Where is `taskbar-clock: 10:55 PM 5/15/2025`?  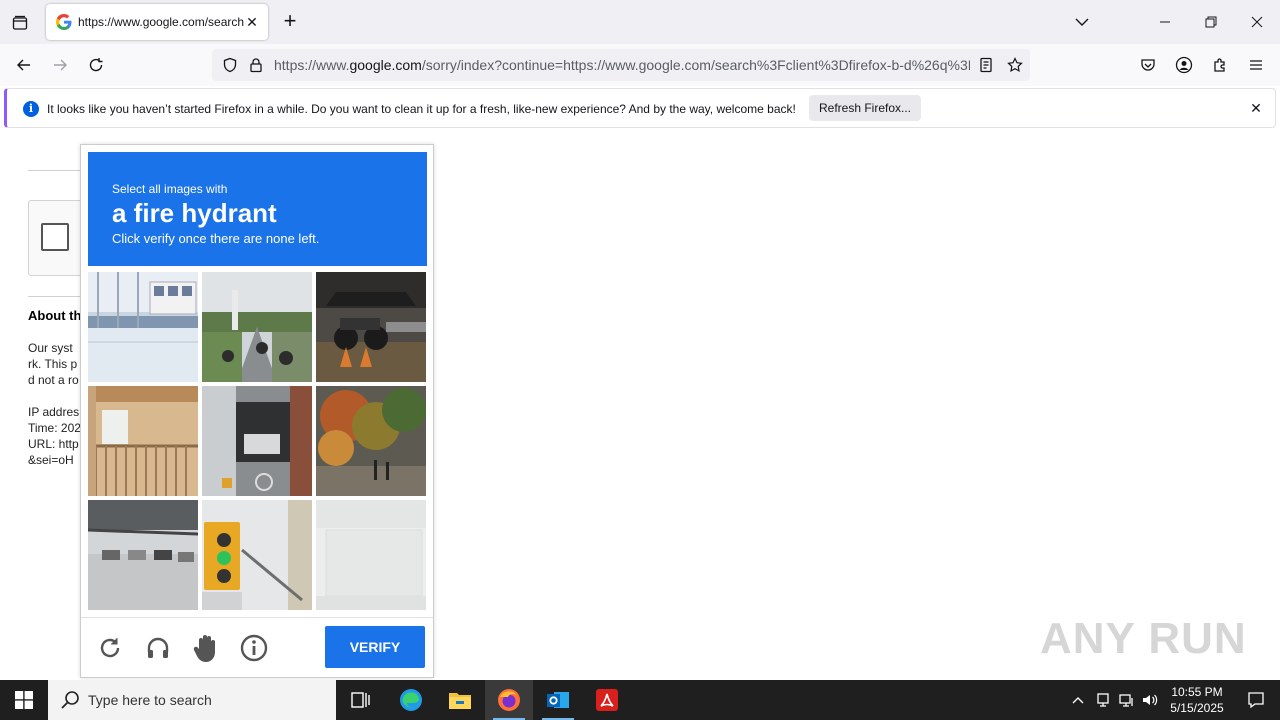
taskbar-clock: 10:55 PM 5/15/2025 is located at coordinates (1197, 700).